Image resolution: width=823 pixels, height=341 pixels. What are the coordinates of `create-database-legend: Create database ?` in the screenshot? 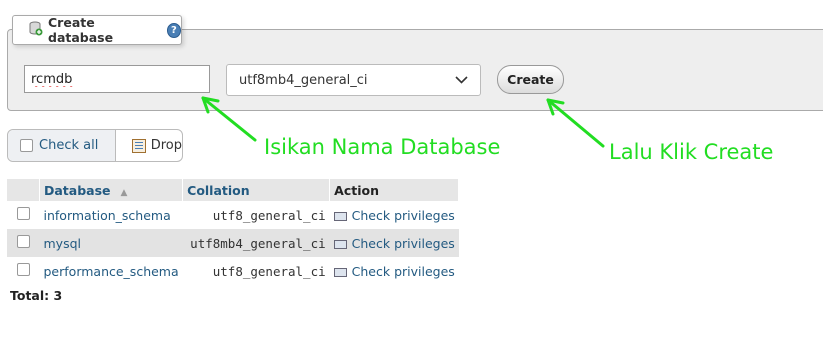 It's located at (97, 30).